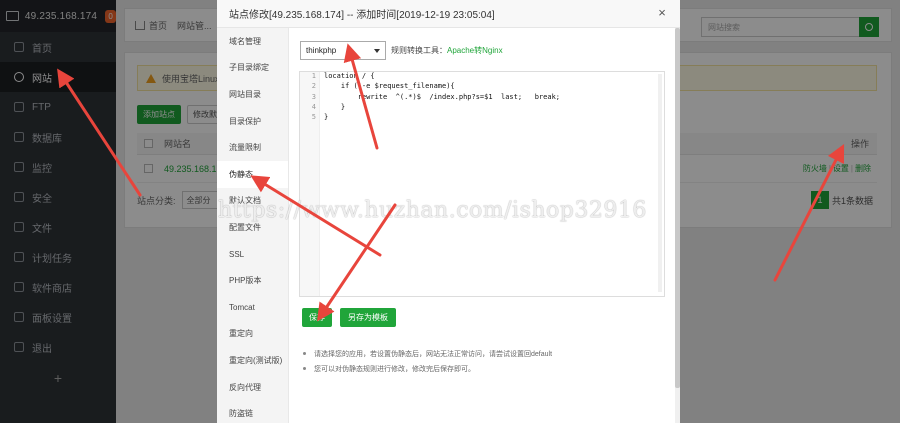 The height and width of the screenshot is (423, 900). I want to click on watermark-text: https://www.huzhan.com/ishop32916, so click(432, 210).